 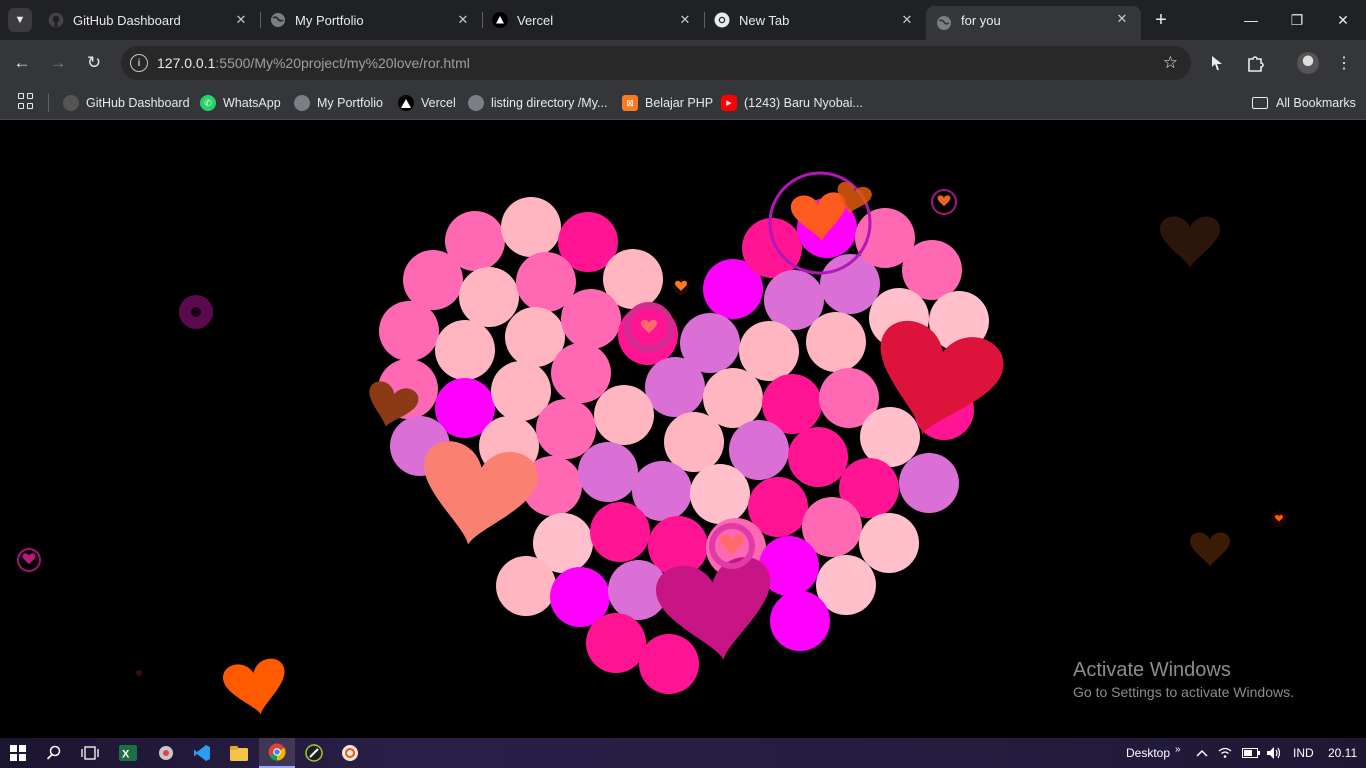 What do you see at coordinates (1260, 103) in the screenshot?
I see `folder-icon` at bounding box center [1260, 103].